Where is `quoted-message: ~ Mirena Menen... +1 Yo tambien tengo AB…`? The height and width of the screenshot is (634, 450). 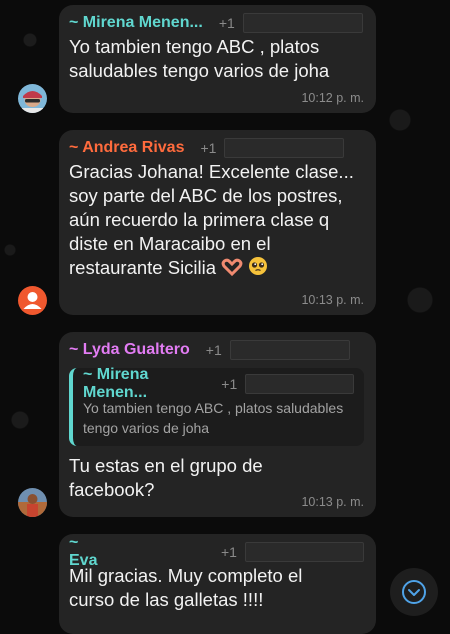
quoted-message: ~ Mirena Menen... +1 Yo tambien tengo AB… is located at coordinates (216, 406).